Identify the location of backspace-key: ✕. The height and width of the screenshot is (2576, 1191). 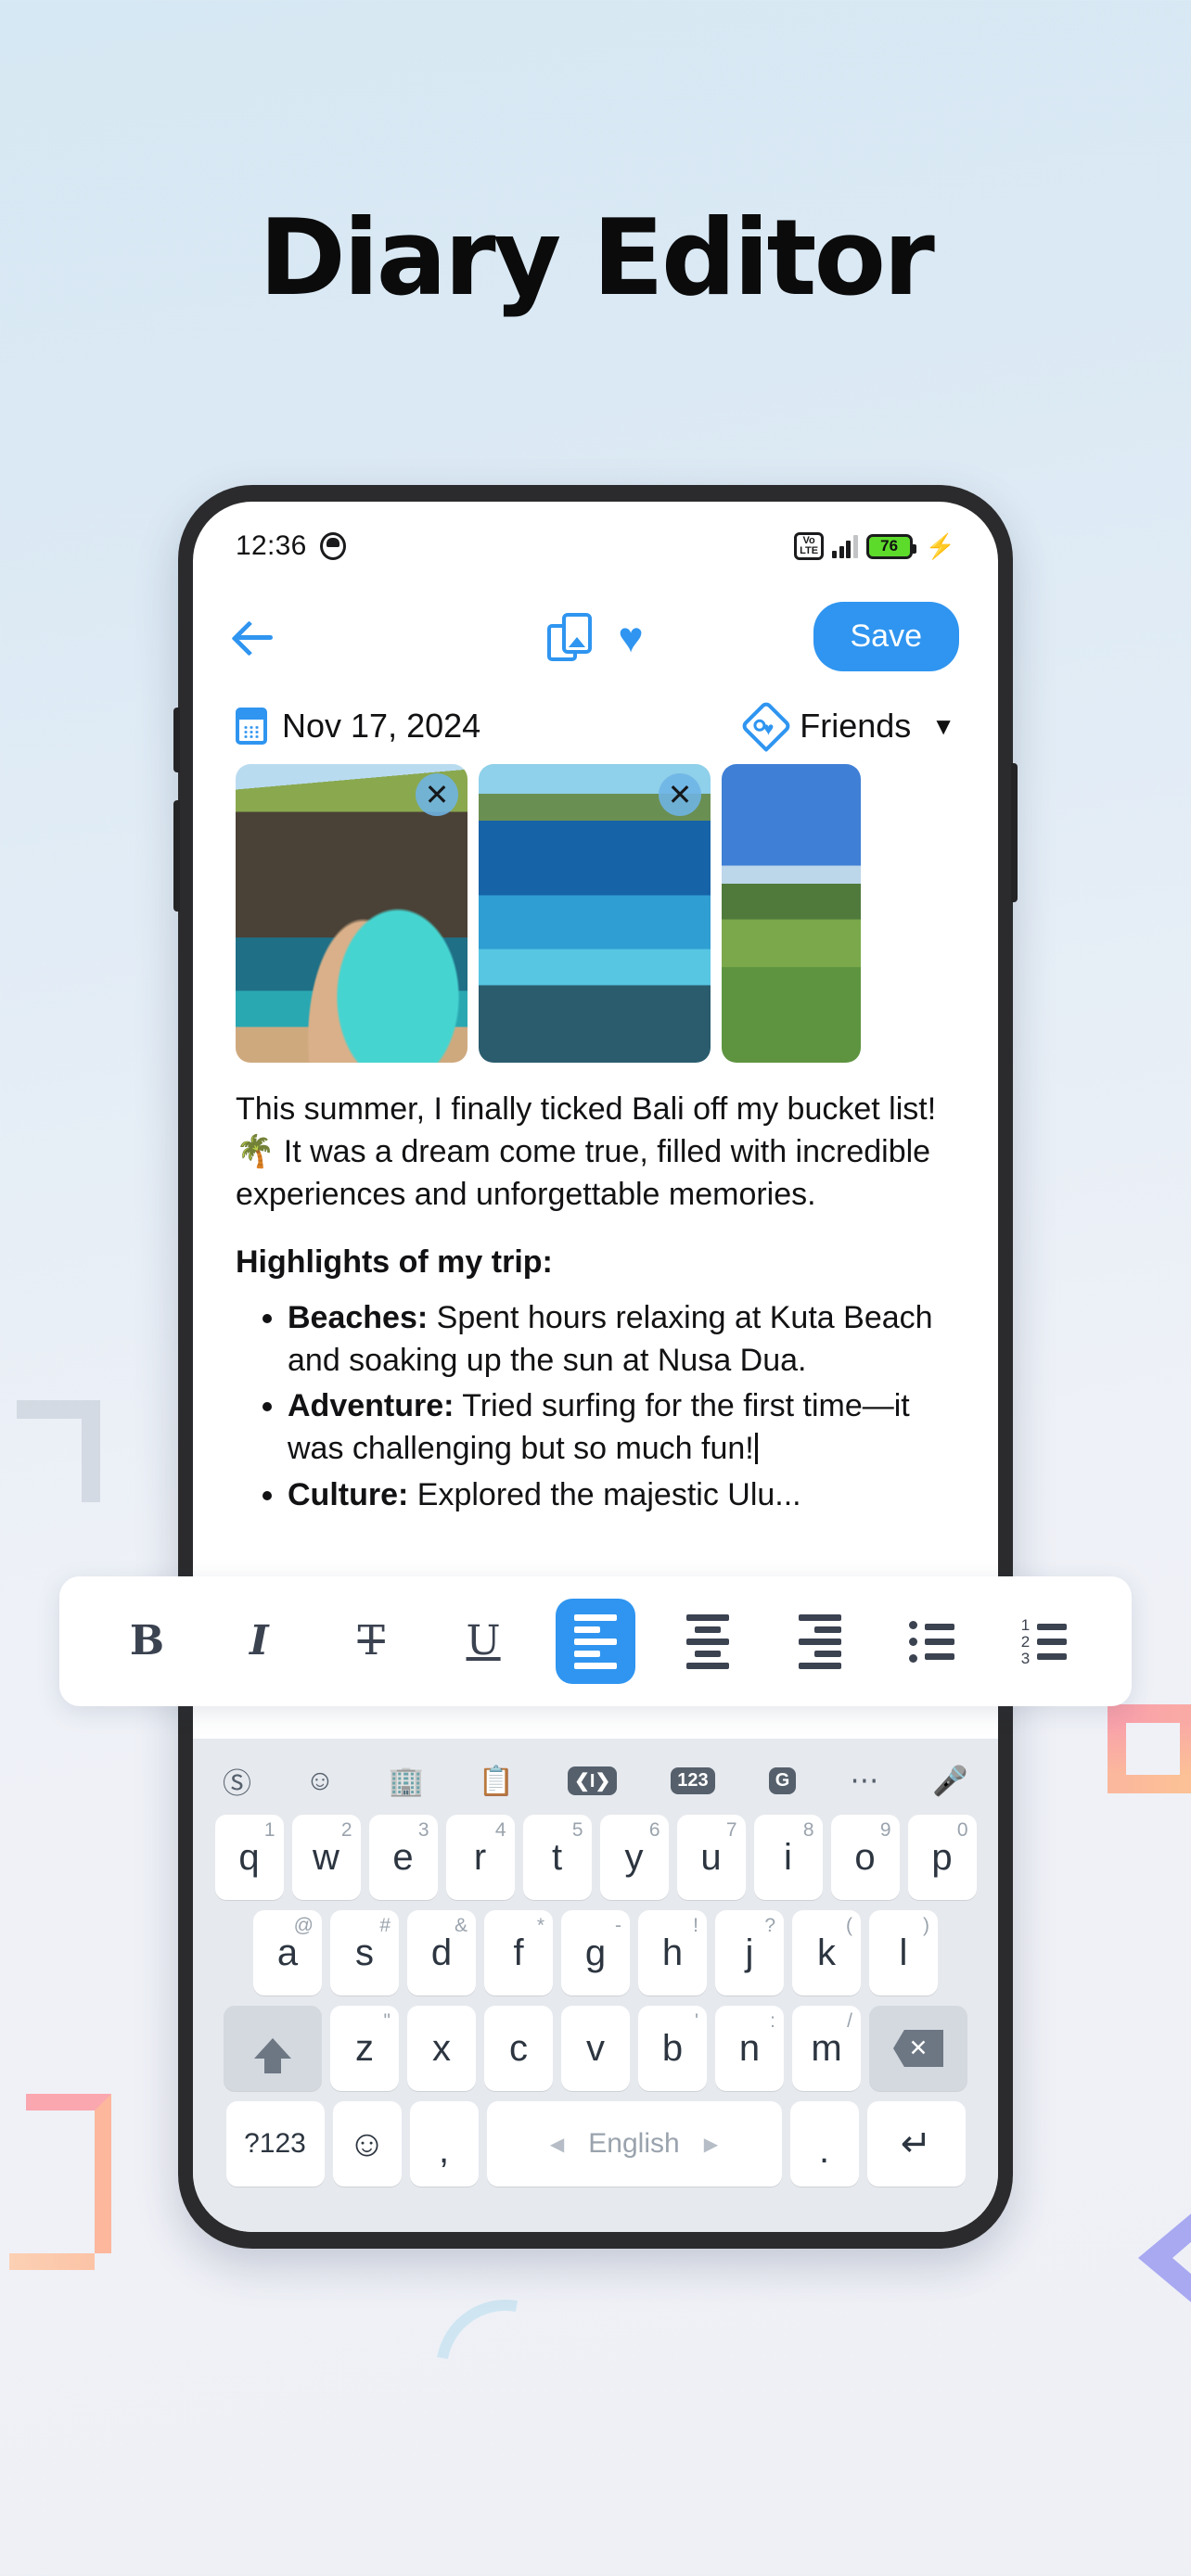
(918, 2048).